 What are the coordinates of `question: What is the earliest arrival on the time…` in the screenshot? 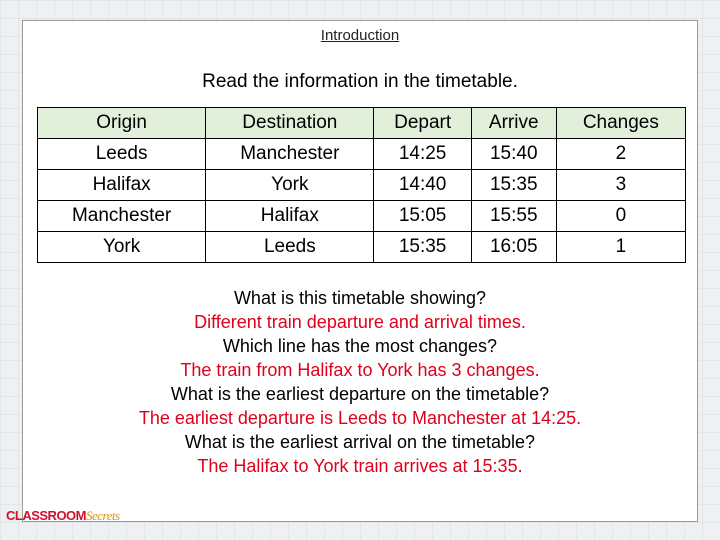 It's located at (360, 442).